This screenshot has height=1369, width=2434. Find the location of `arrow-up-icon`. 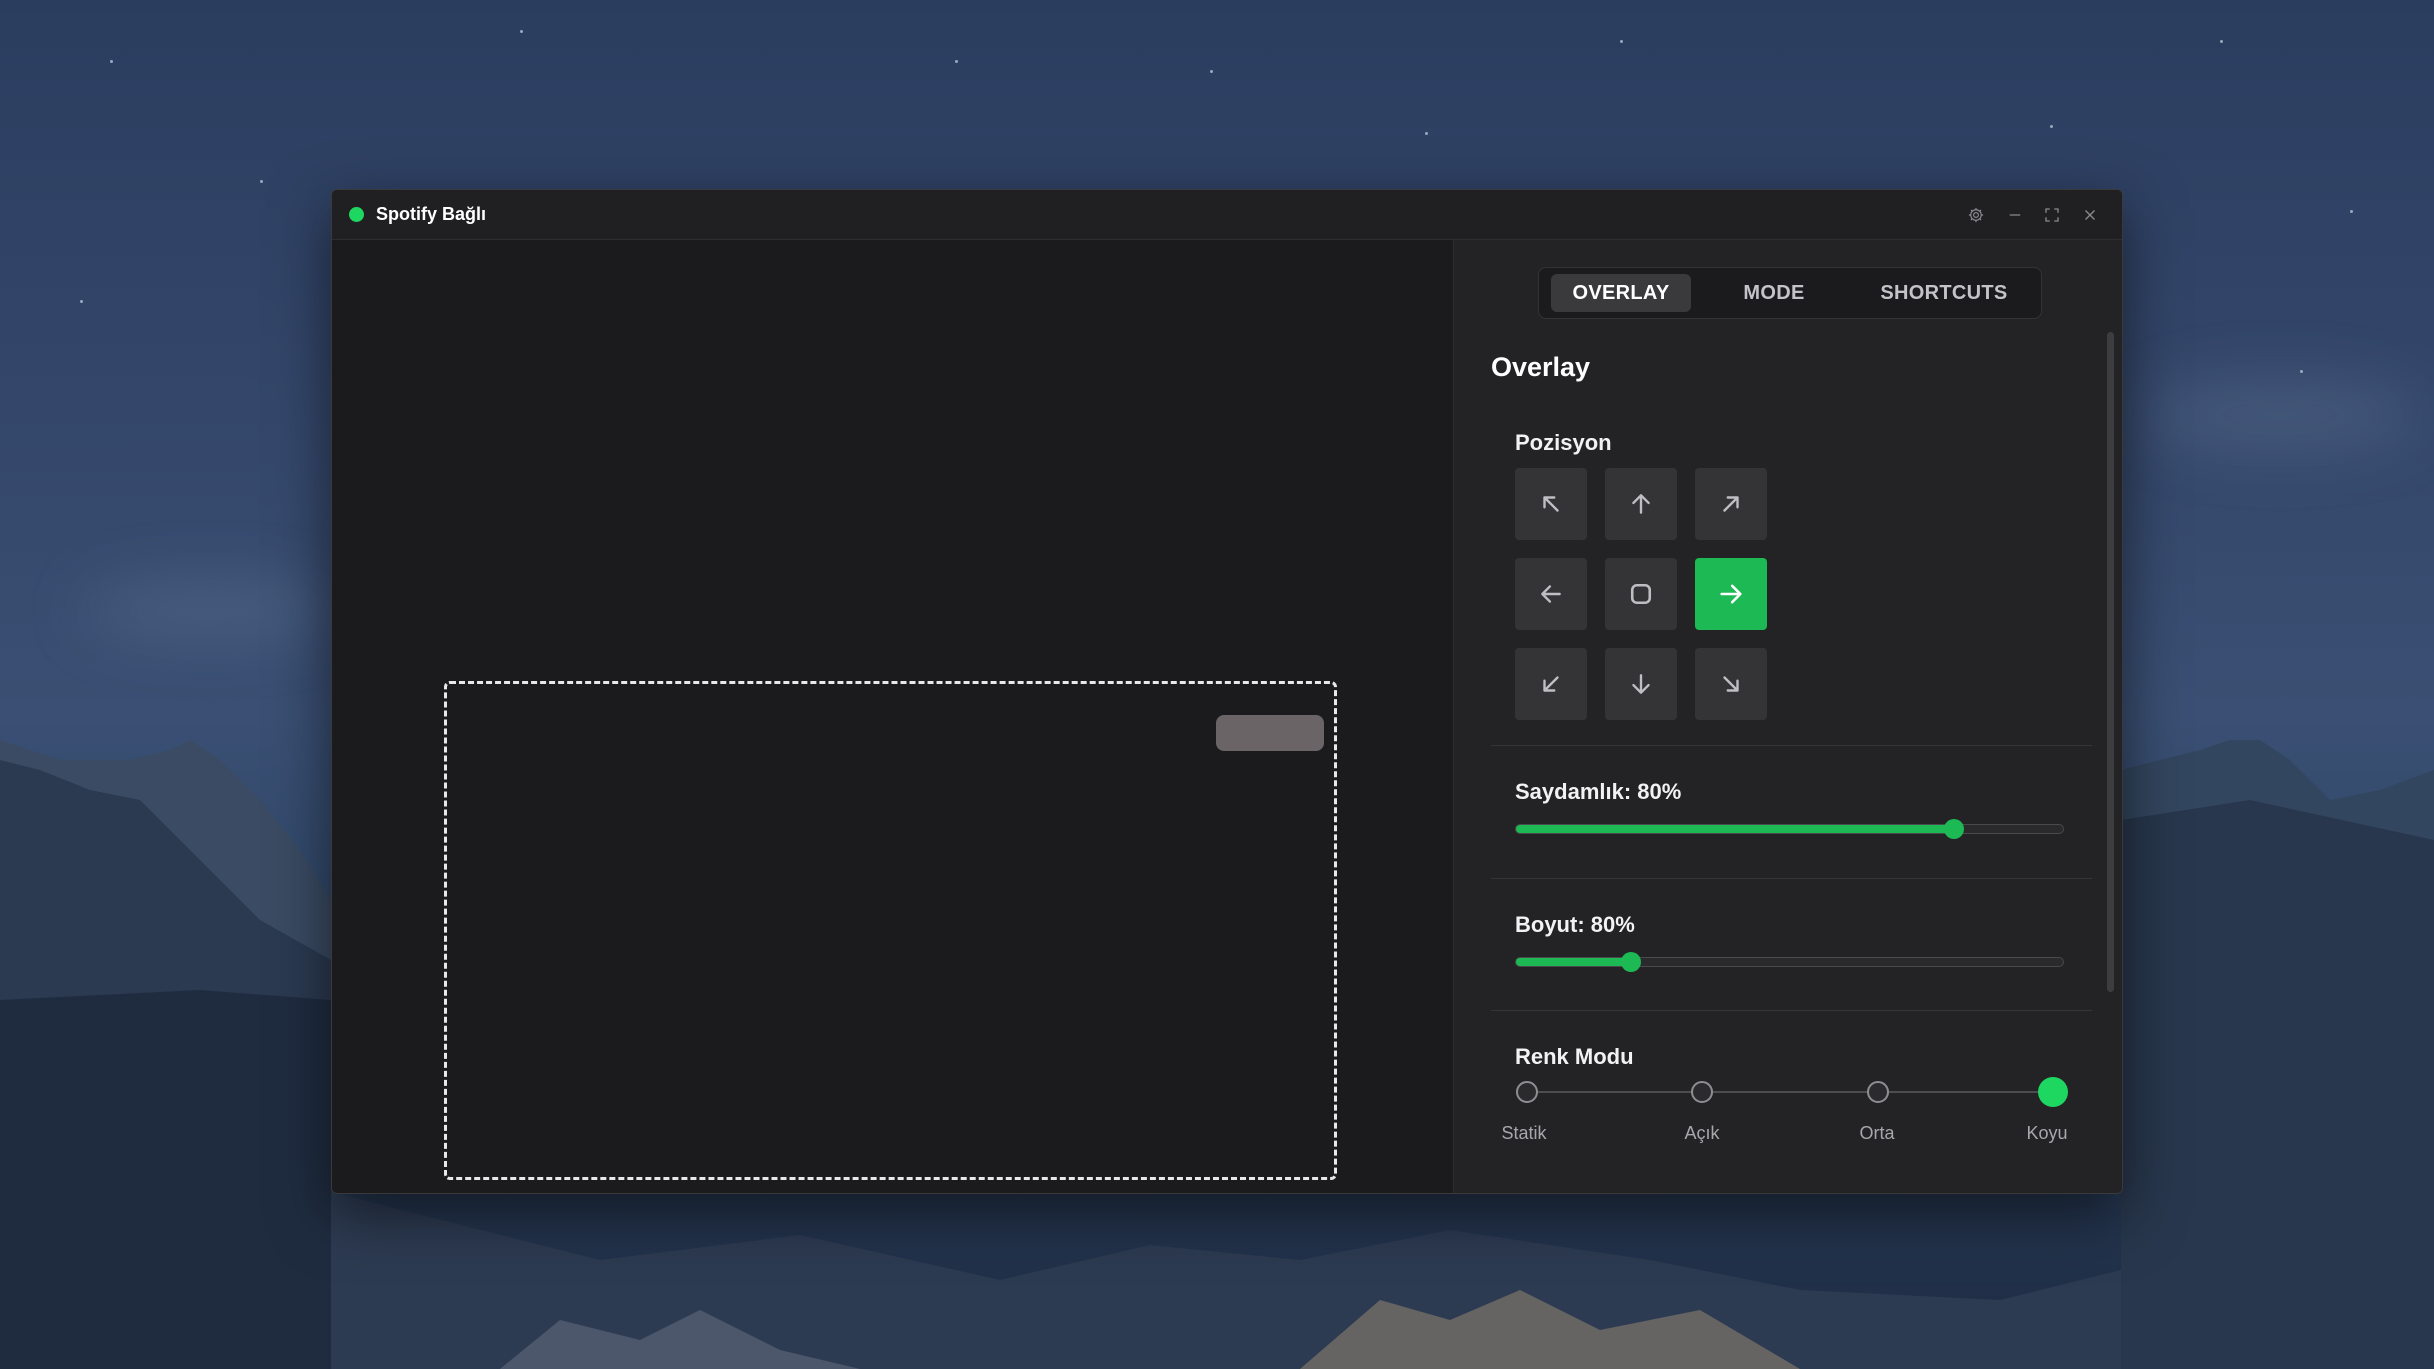

arrow-up-icon is located at coordinates (1641, 504).